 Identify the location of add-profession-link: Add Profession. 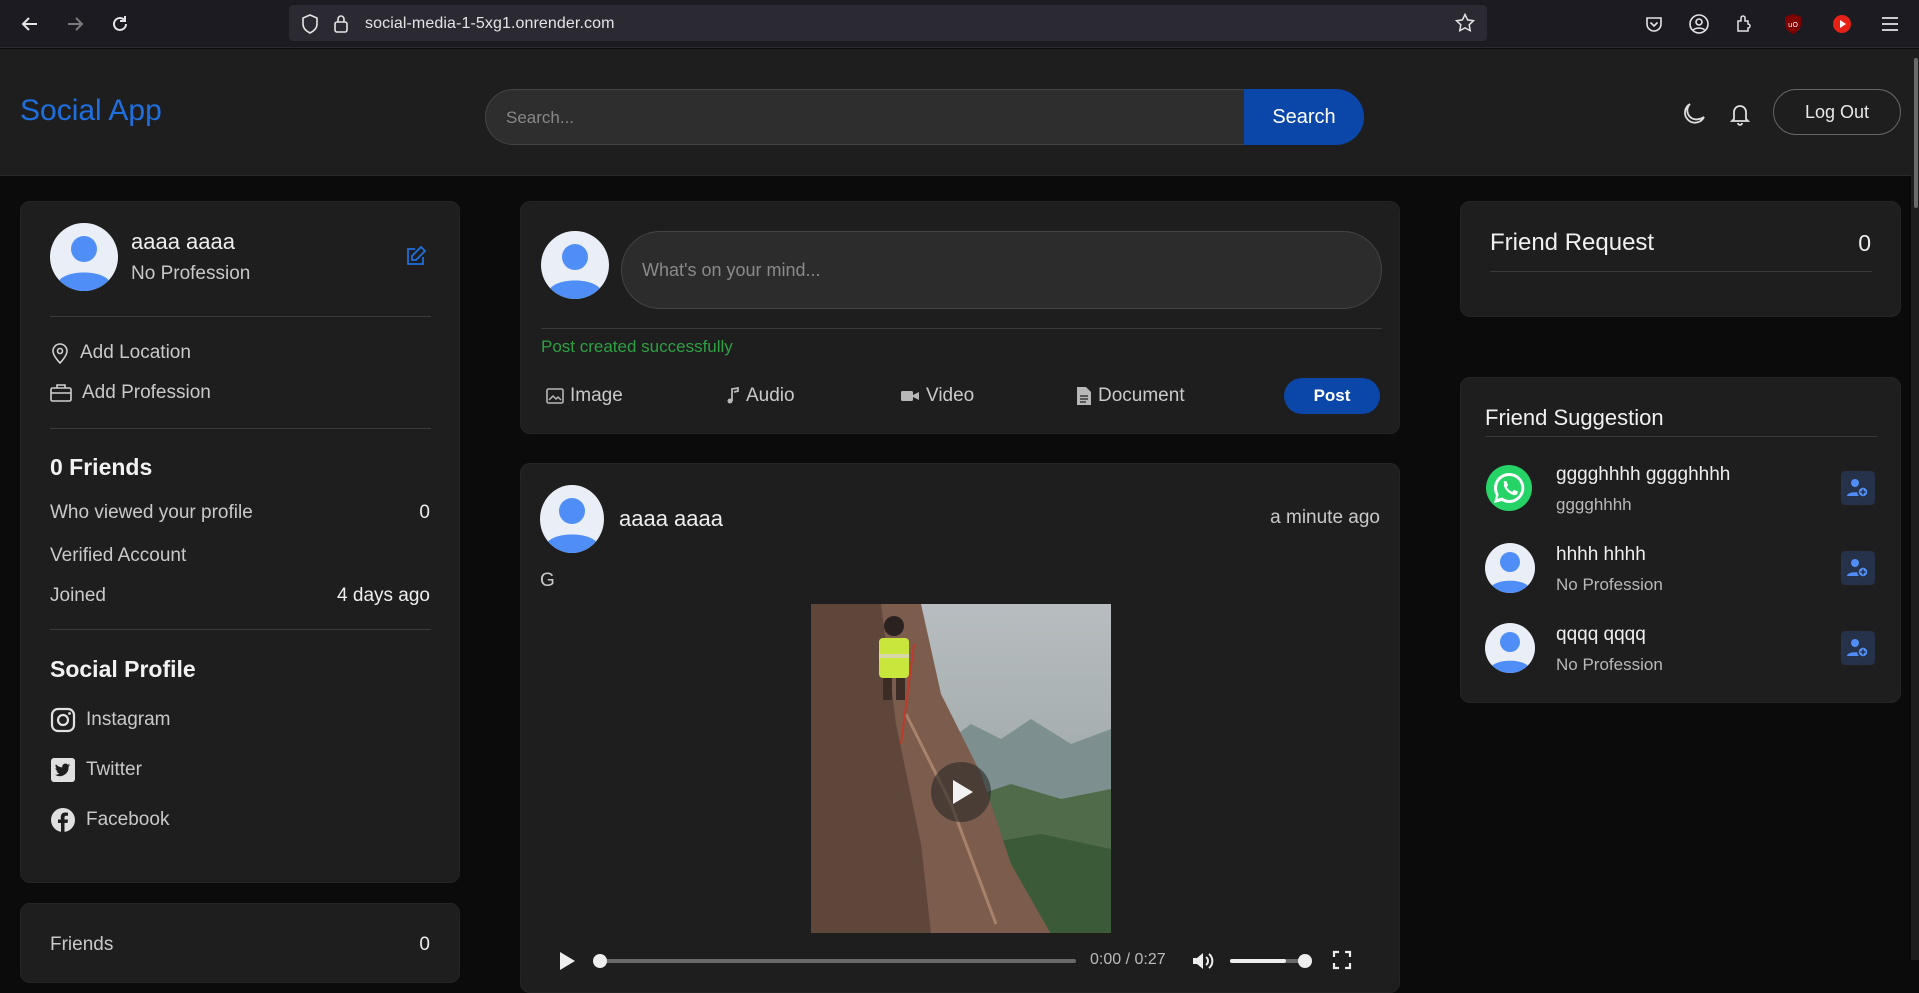
(130, 393).